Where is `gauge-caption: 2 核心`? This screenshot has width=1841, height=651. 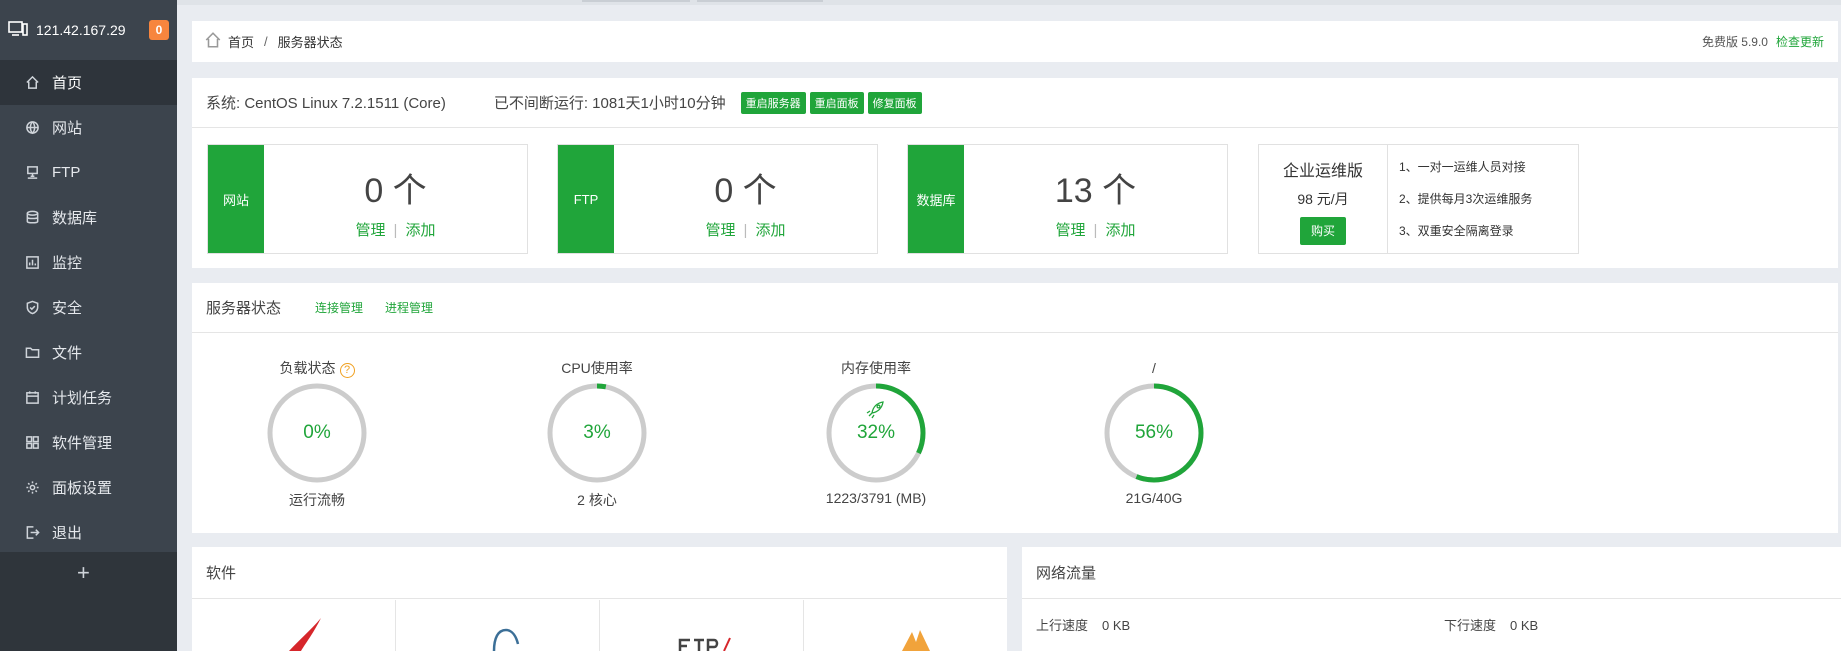 gauge-caption: 2 核心 is located at coordinates (597, 500).